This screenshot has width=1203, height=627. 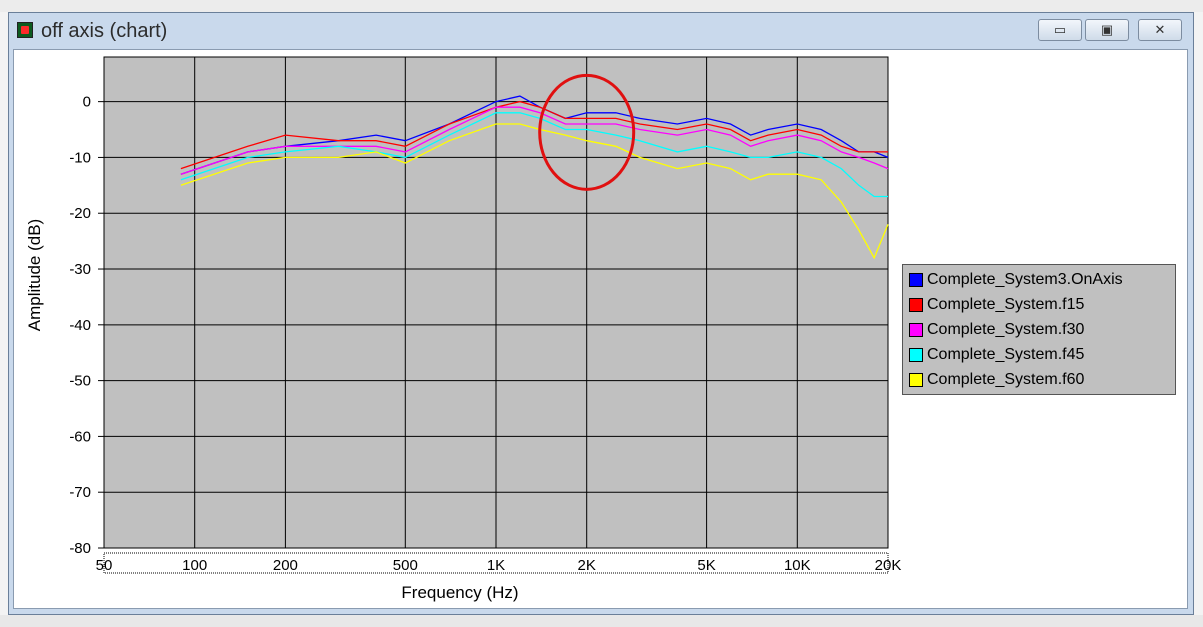 I want to click on y-tick-label: 0, so click(x=87, y=102).